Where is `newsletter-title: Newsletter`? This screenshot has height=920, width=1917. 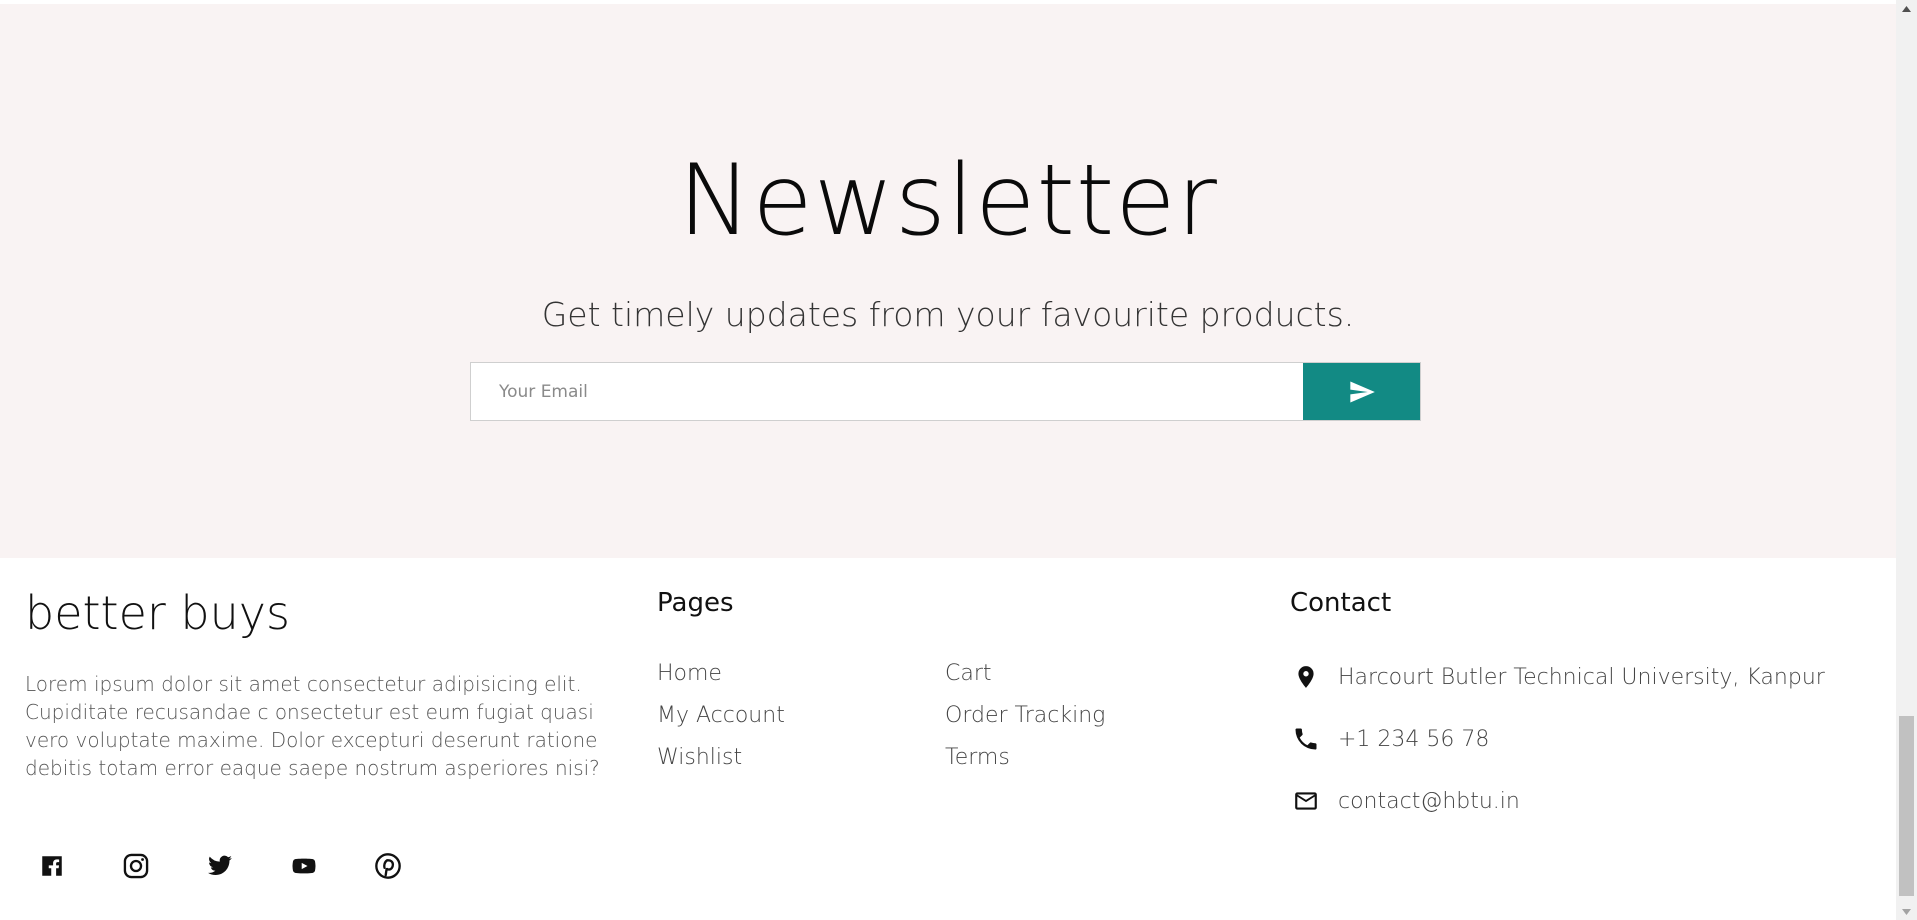 newsletter-title: Newsletter is located at coordinates (948, 201).